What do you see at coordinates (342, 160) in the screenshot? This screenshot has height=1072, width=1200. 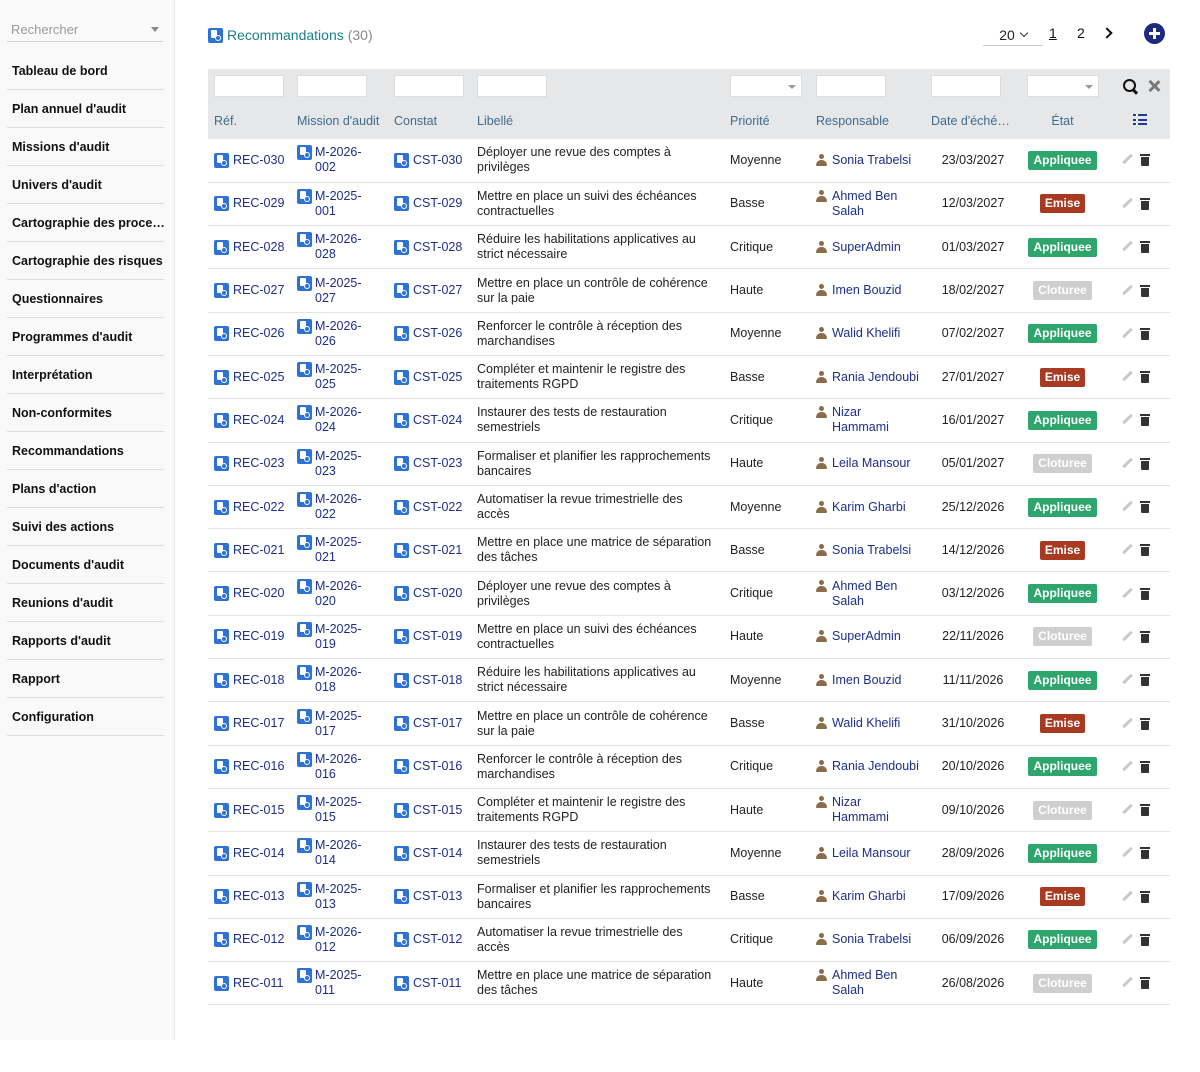 I see `mission-link: M-2026- 002` at bounding box center [342, 160].